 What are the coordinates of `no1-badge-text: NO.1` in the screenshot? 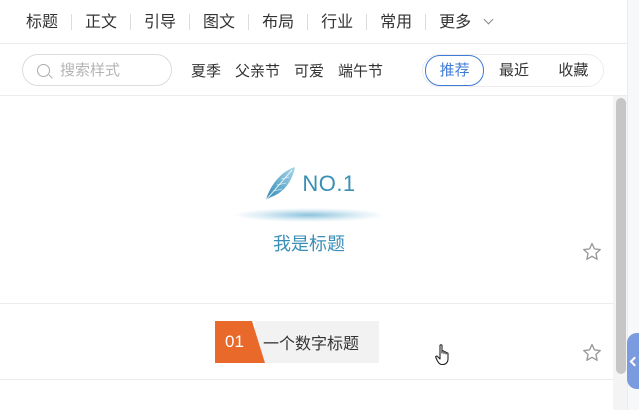 It's located at (329, 183).